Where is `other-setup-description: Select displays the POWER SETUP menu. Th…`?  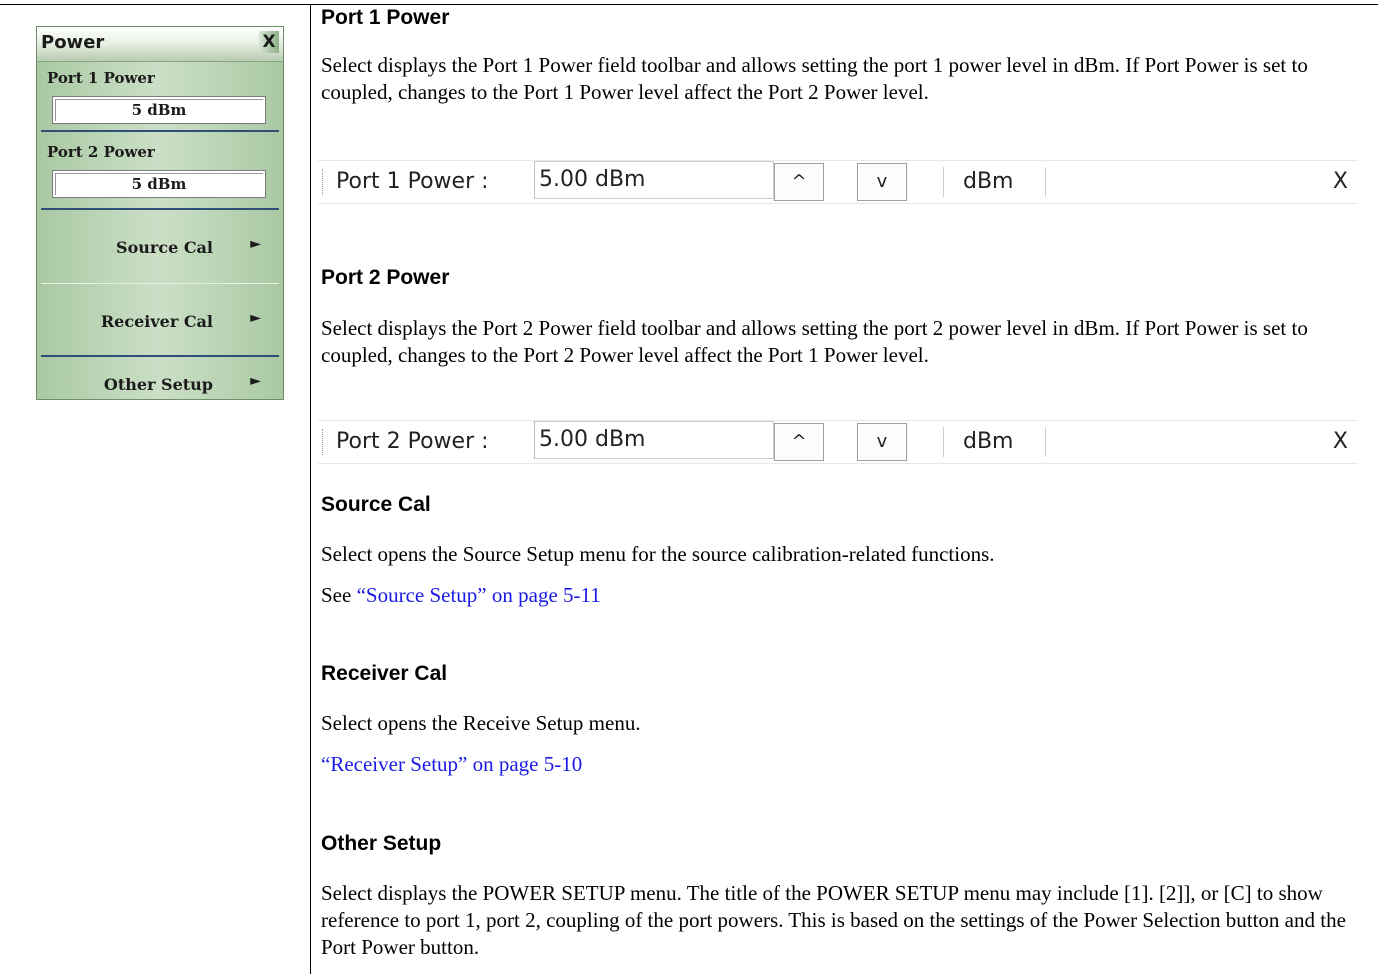 other-setup-description: Select displays the POWER SETUP menu. Th… is located at coordinates (833, 920).